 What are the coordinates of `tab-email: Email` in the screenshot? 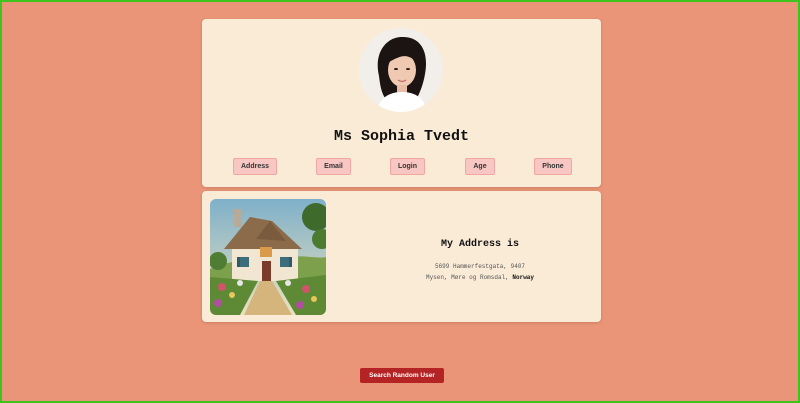 It's located at (333, 166).